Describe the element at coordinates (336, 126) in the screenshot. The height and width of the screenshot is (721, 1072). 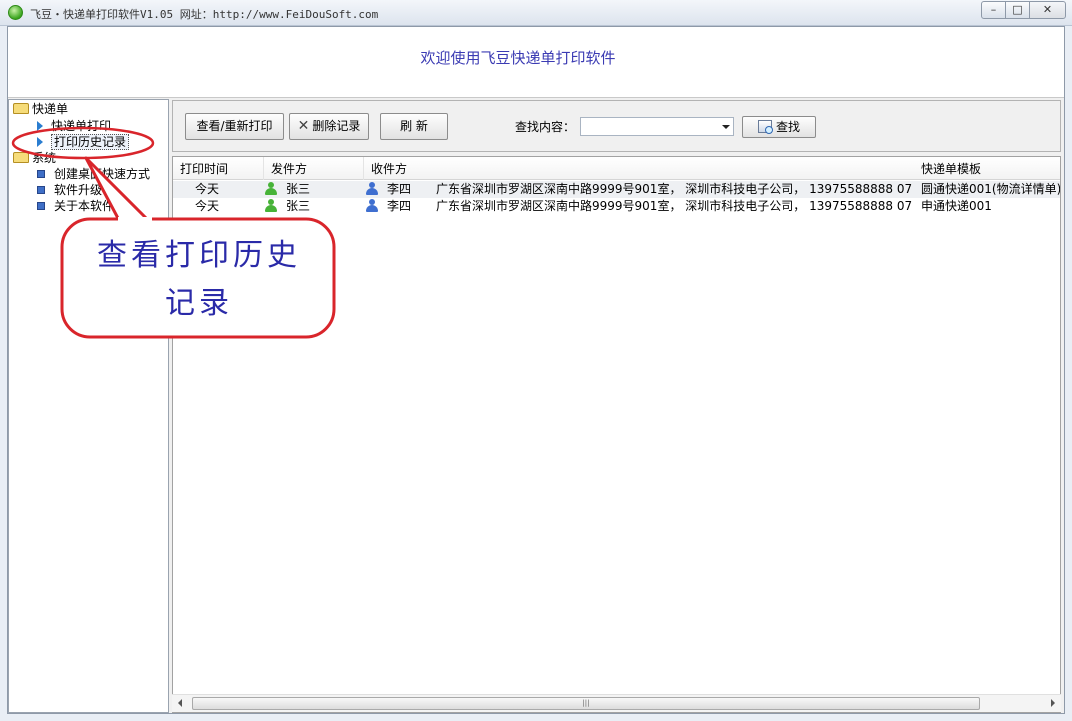
I see `delete-records-label: 删除记录` at that location.